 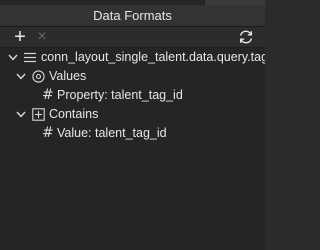 What do you see at coordinates (38, 114) in the screenshot?
I see `plus-box-icon` at bounding box center [38, 114].